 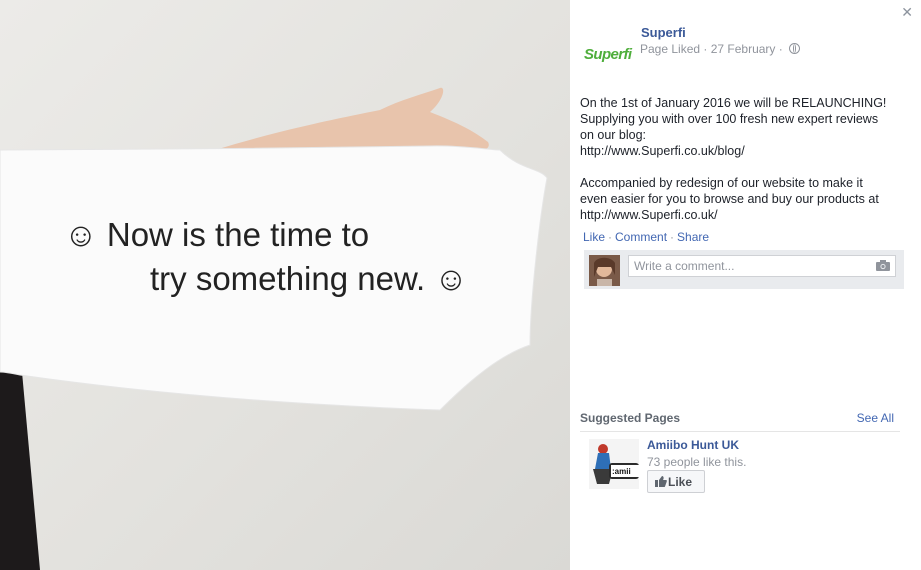 What do you see at coordinates (762, 266) in the screenshot?
I see `comment-input` at bounding box center [762, 266].